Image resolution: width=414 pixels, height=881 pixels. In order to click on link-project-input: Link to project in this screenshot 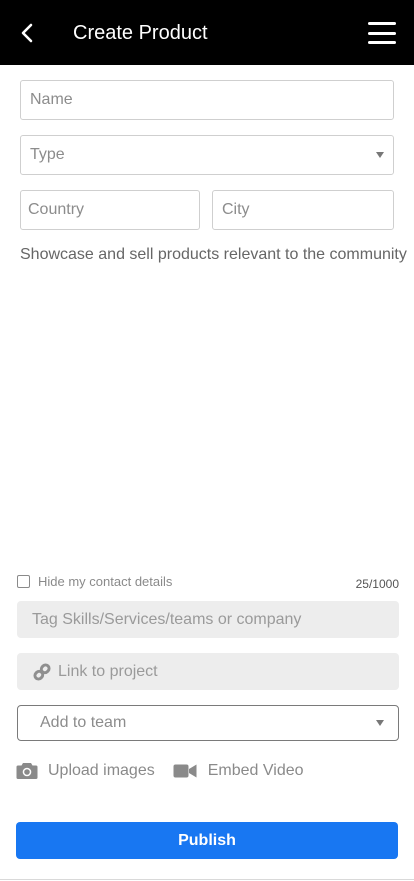, I will do `click(208, 671)`.